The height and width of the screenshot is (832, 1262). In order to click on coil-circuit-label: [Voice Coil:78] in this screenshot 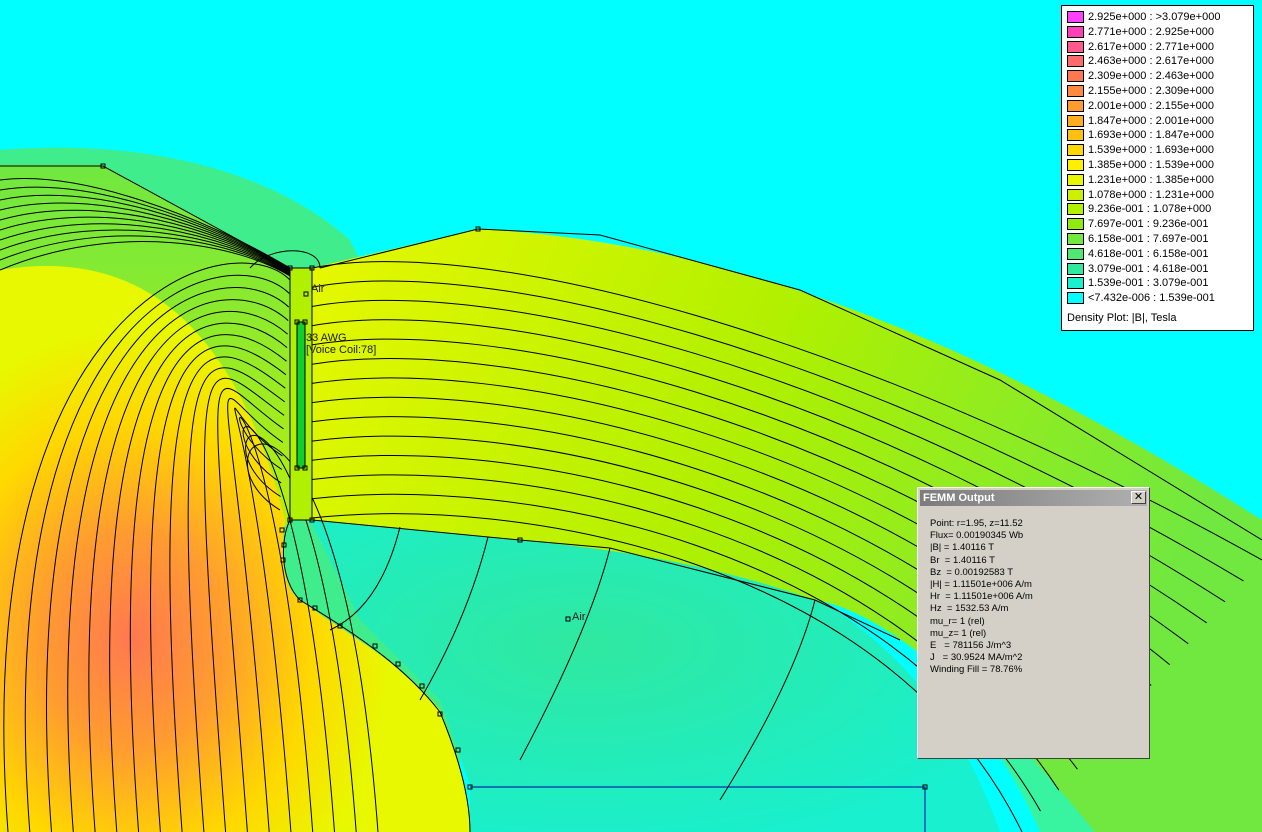, I will do `click(341, 350)`.